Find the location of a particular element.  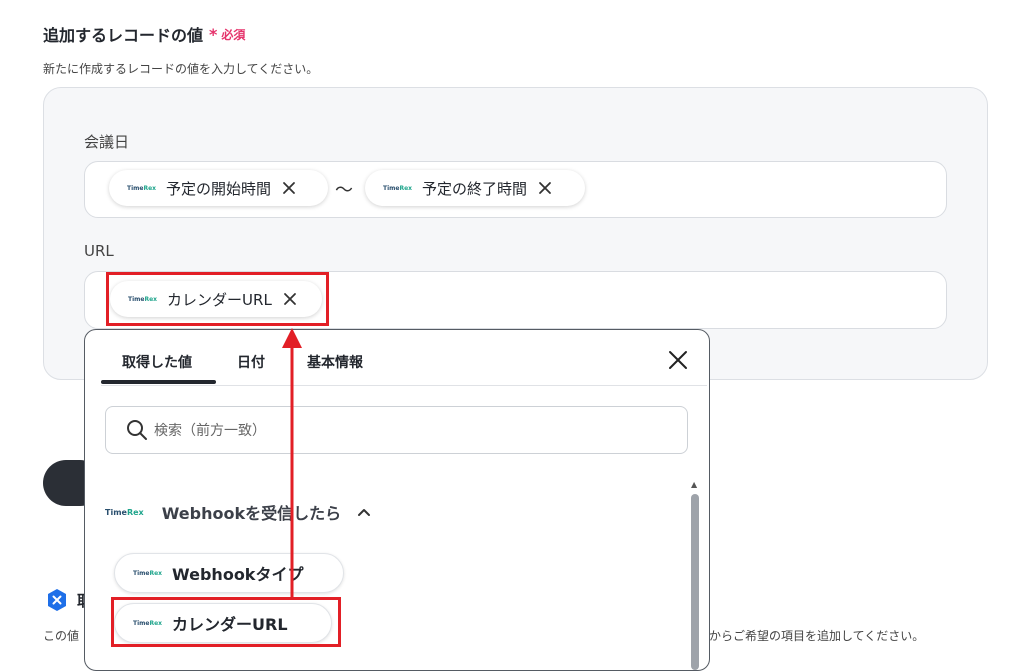

annotation-arrow is located at coordinates (292, 463).